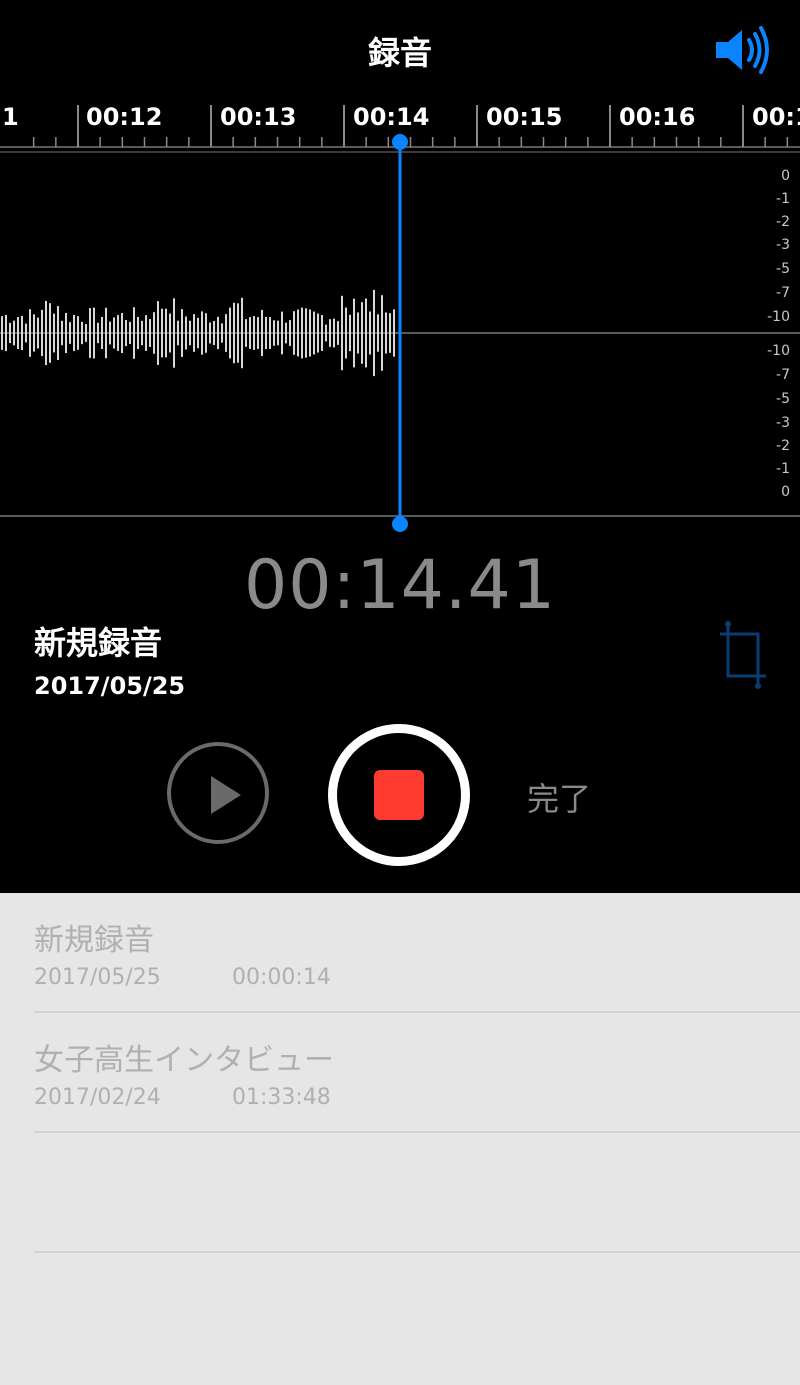 This screenshot has width=800, height=1385. I want to click on screen-title: 録音, so click(399, 53).